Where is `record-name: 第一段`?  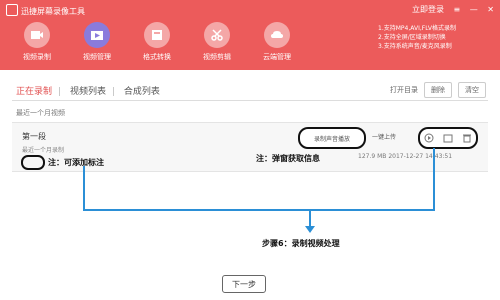
record-name: 第一段 is located at coordinates (34, 136).